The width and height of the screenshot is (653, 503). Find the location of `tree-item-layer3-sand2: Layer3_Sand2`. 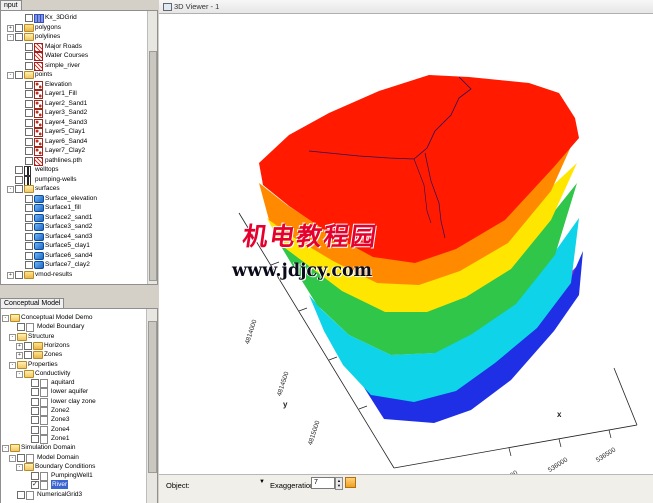

tree-item-layer3-sand2: Layer3_Sand2 is located at coordinates (71, 113).